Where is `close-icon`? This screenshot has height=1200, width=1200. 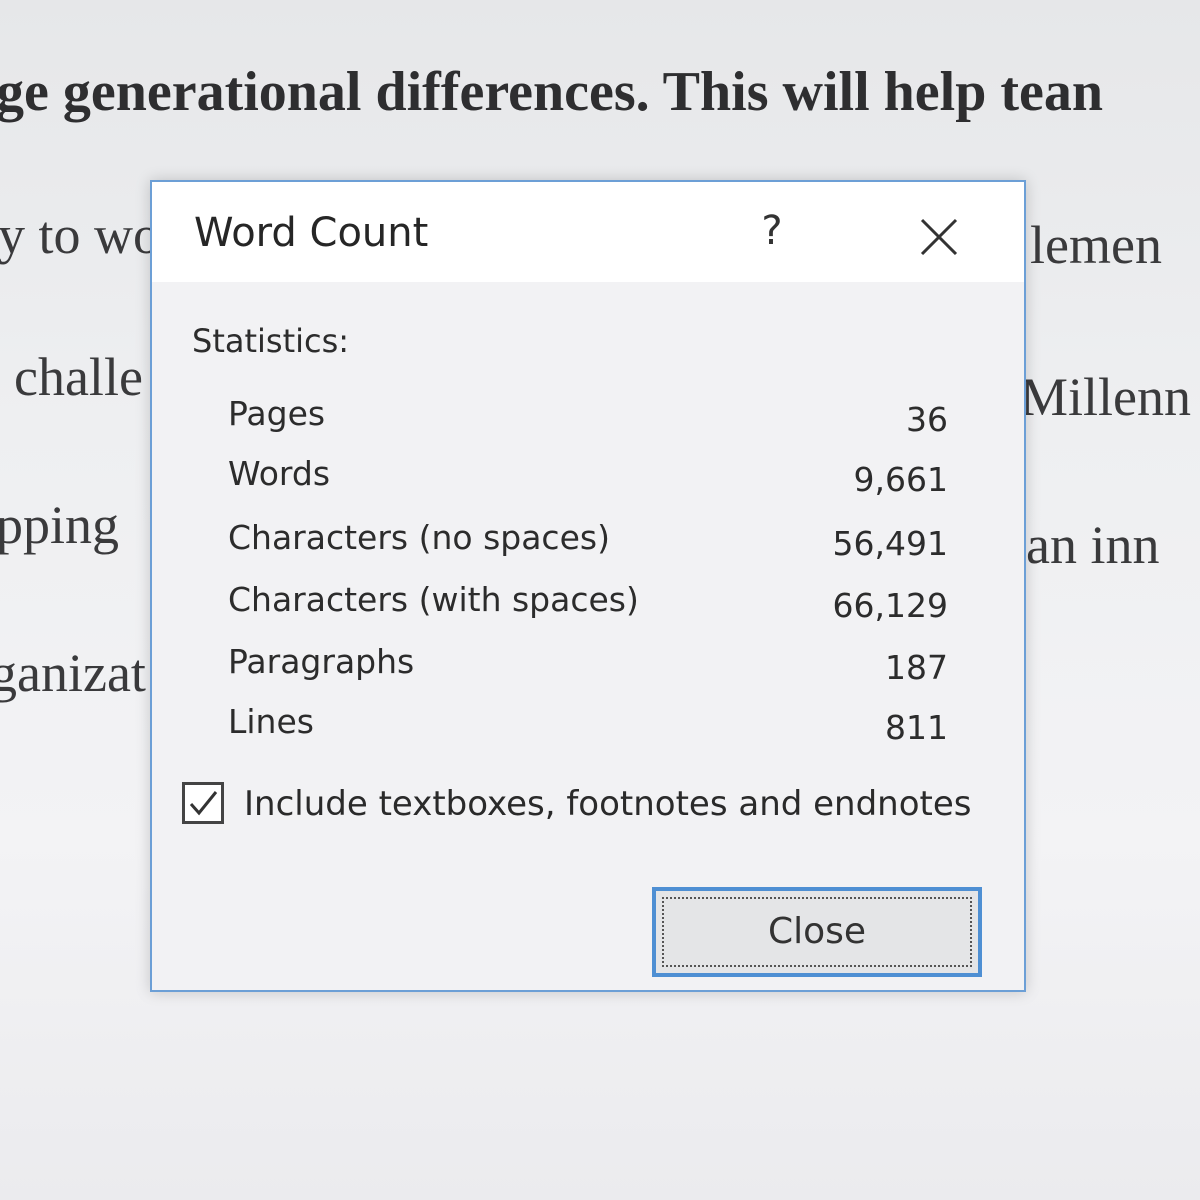 close-icon is located at coordinates (939, 237).